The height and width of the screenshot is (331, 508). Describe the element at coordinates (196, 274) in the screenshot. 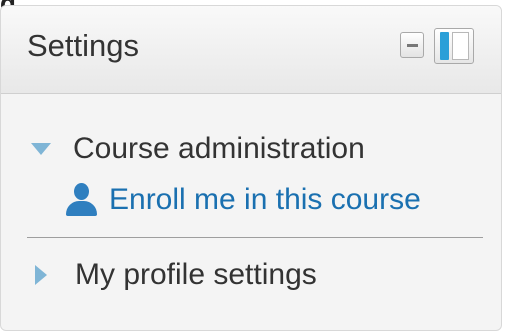

I see `my-profile-settings-label: My profile settings` at that location.